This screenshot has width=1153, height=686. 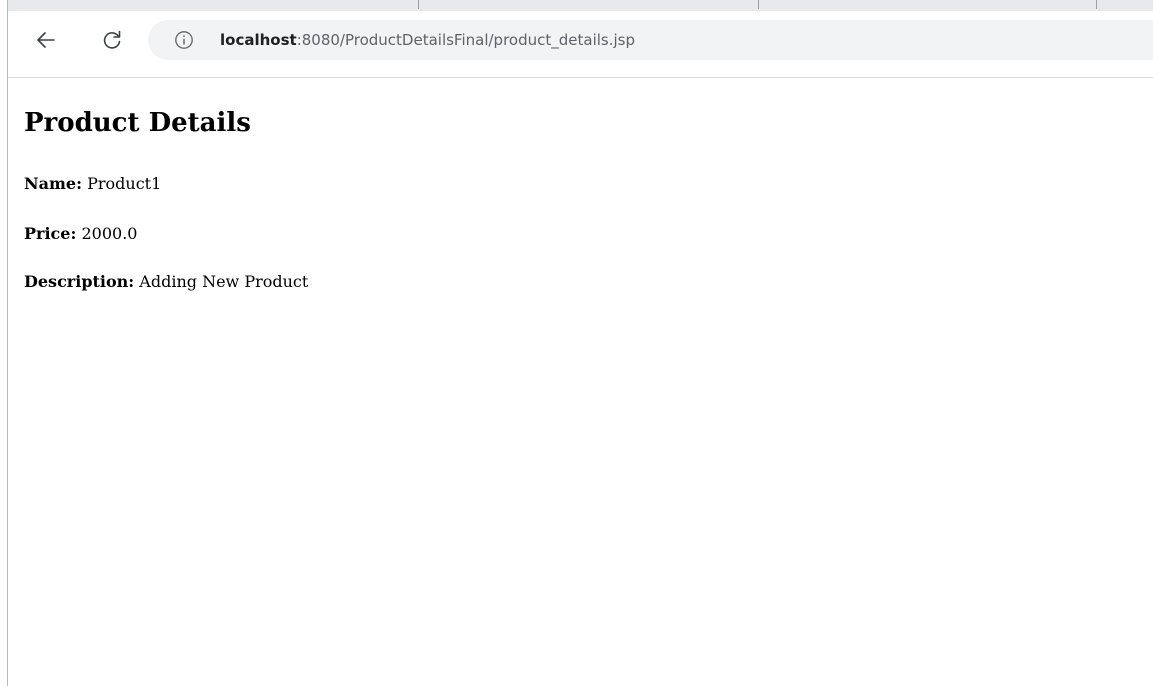 I want to click on product-price-value: 2000.0, so click(x=109, y=233).